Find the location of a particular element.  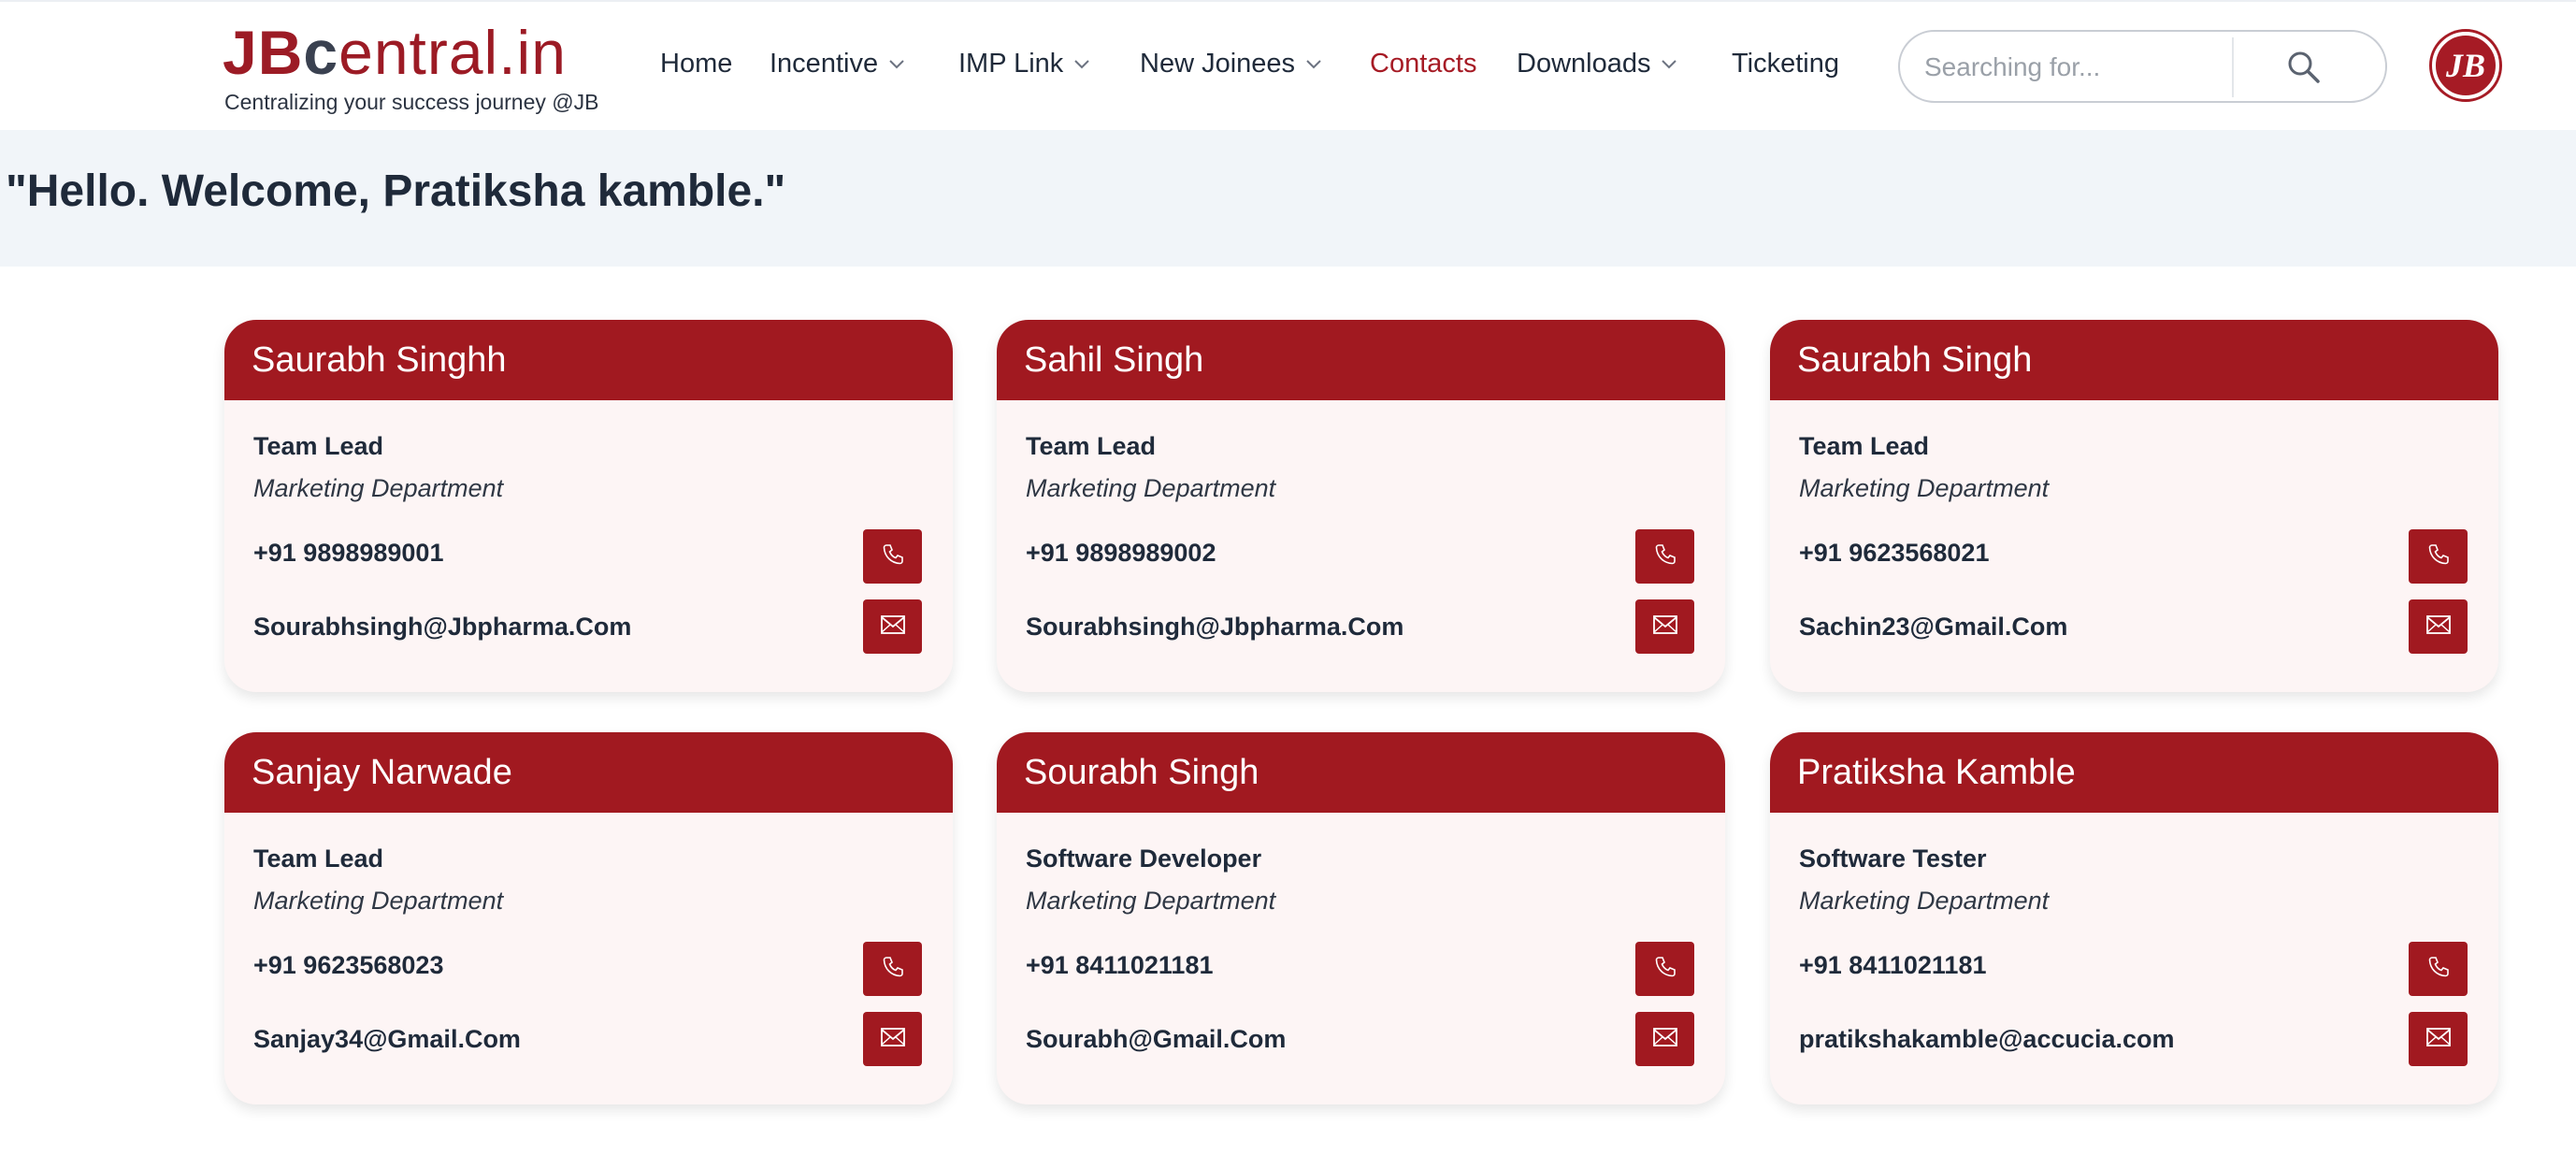

nav-incentive-label: Incentive is located at coordinates (825, 64).